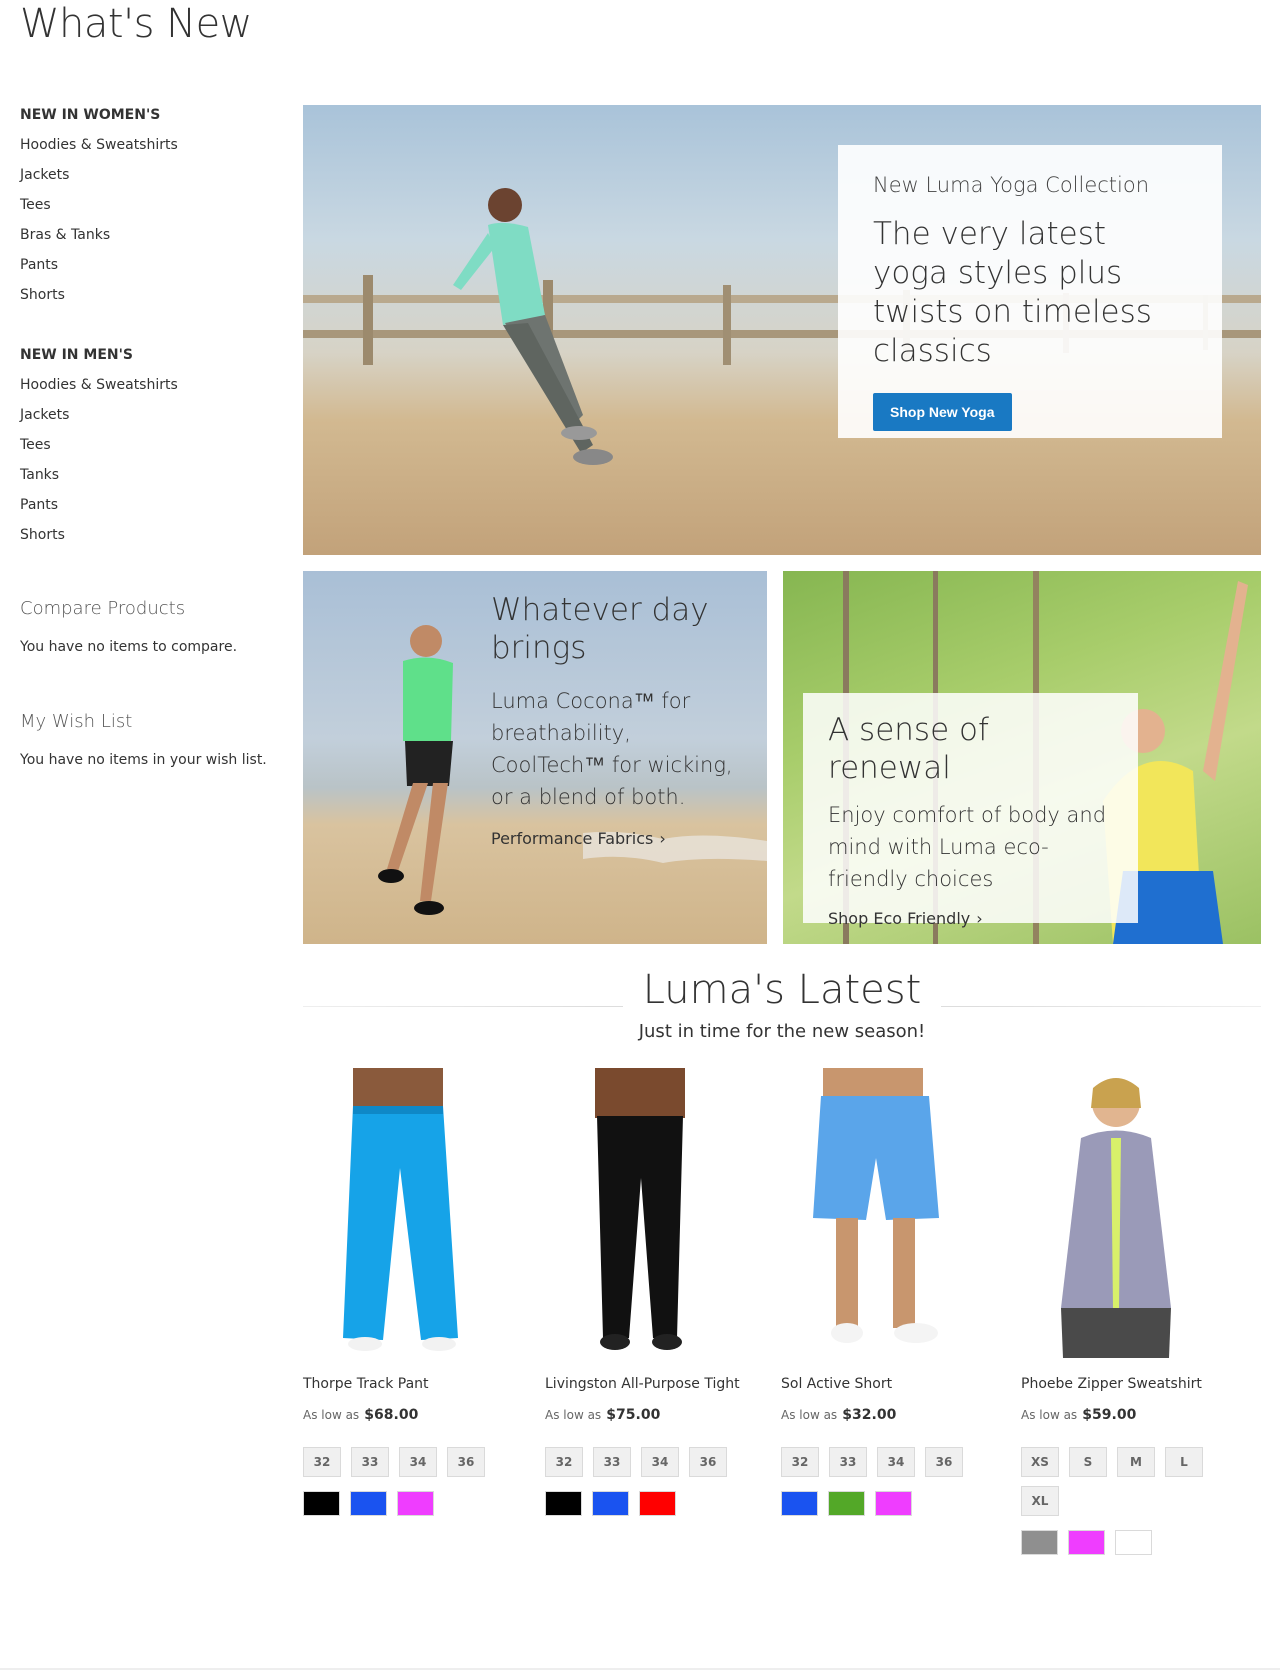  I want to click on promo2-link-label: Shop Eco Friendly, so click(899, 918).